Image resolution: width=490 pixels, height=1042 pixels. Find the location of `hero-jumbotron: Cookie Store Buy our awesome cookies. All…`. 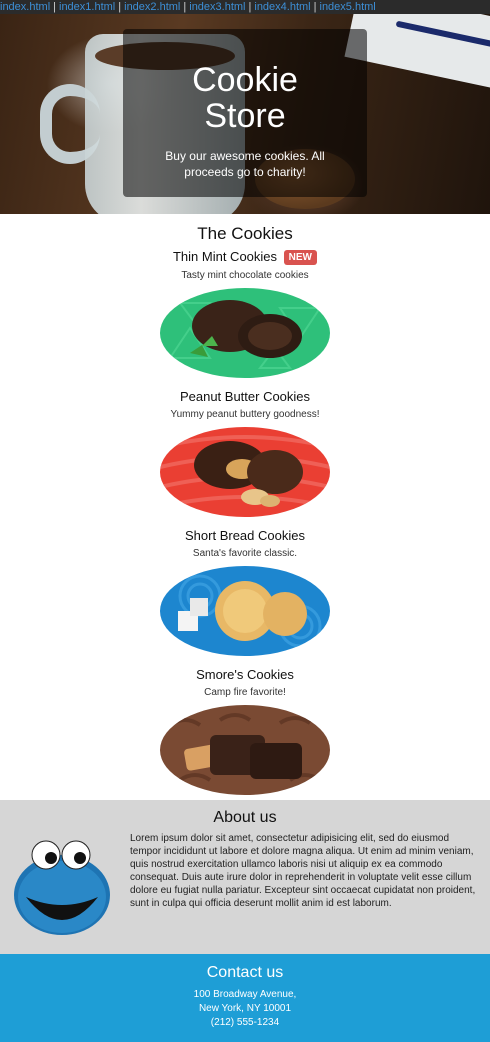

hero-jumbotron: Cookie Store Buy our awesome cookies. All… is located at coordinates (245, 113).